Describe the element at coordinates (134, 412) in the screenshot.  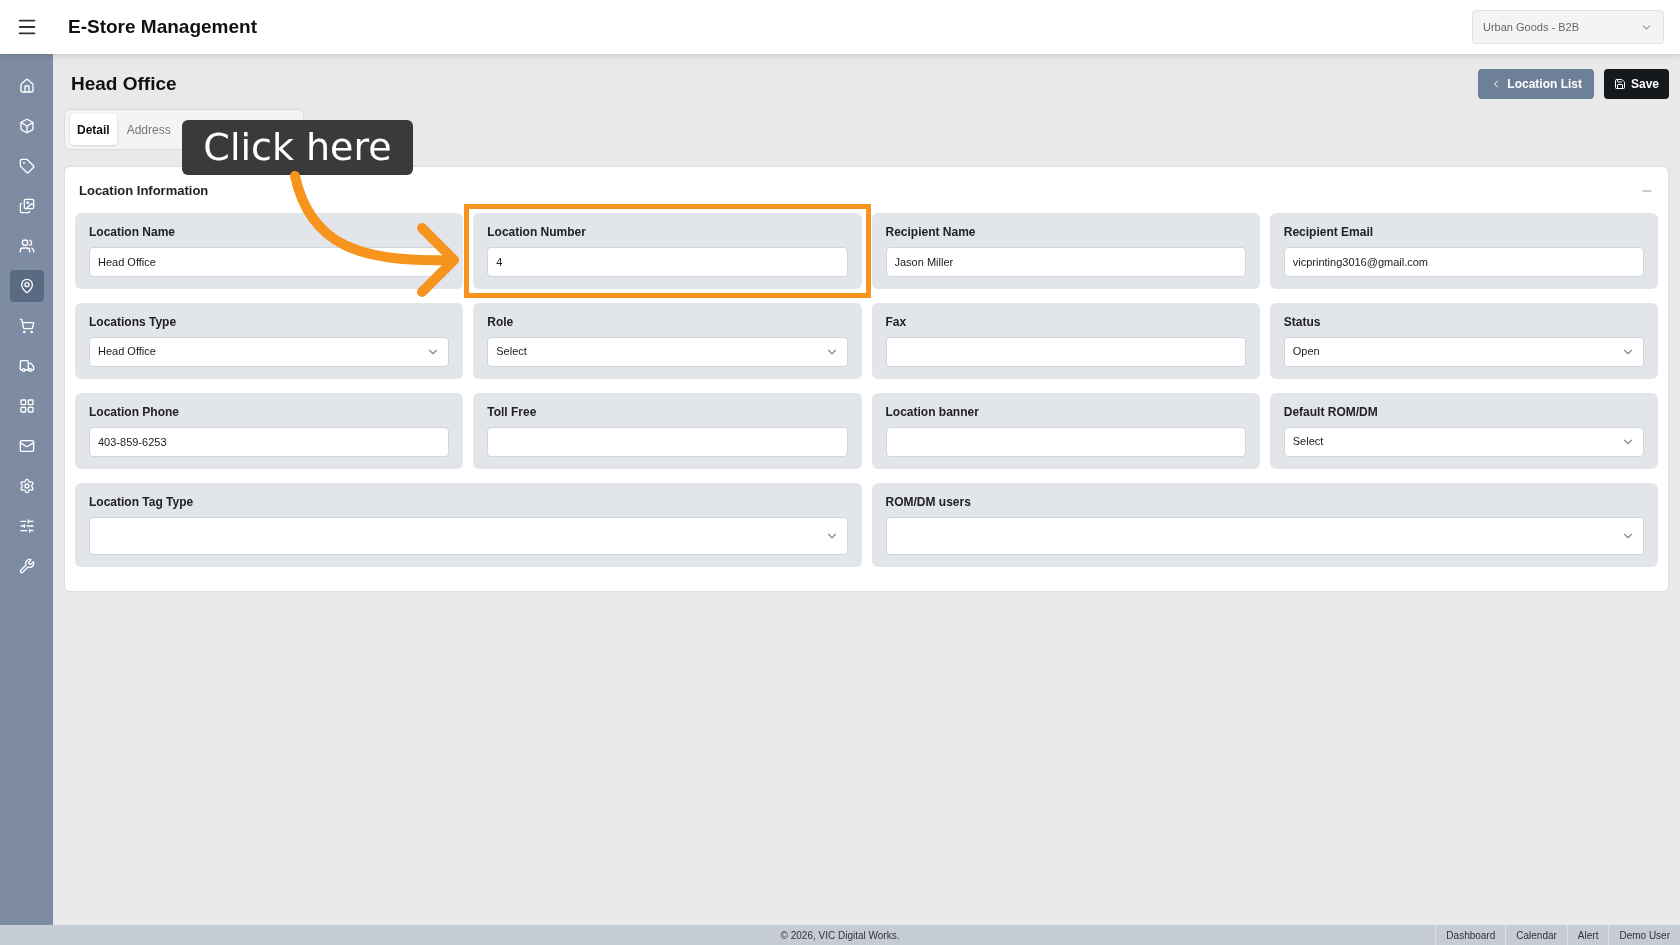
I see `field-label: Location Phone` at that location.